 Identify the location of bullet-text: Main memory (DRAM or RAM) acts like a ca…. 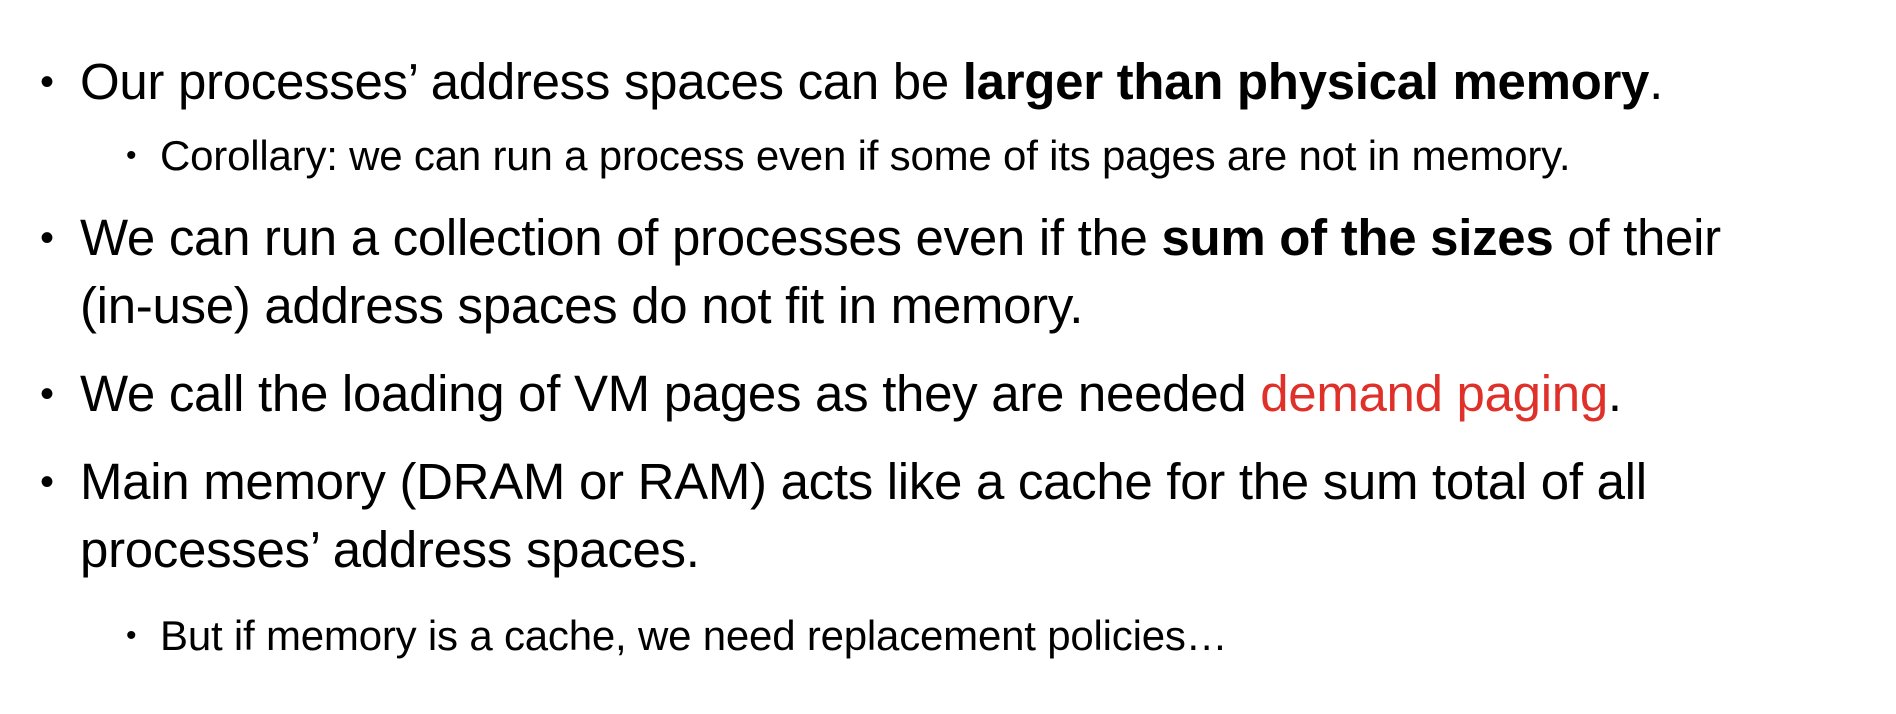
(863, 515).